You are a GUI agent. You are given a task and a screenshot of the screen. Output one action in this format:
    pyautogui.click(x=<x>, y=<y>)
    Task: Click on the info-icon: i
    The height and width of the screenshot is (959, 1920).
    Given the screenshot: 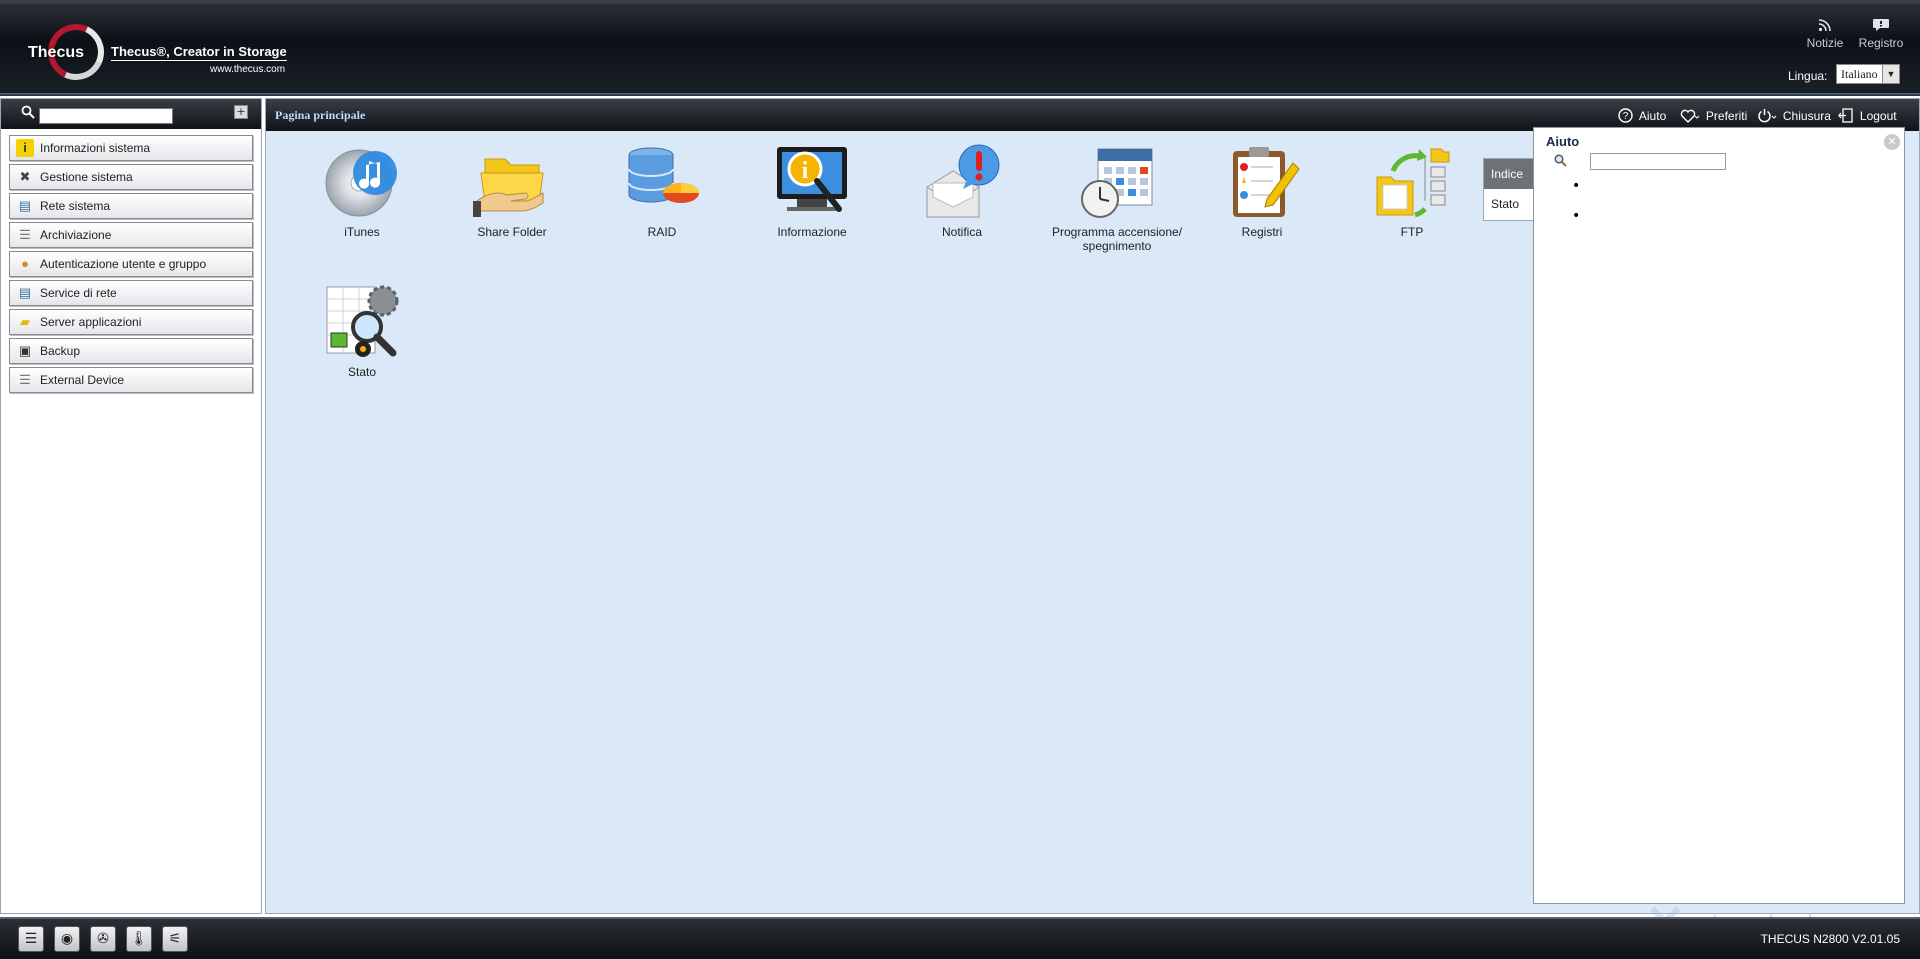 What is the action you would take?
    pyautogui.click(x=25, y=148)
    